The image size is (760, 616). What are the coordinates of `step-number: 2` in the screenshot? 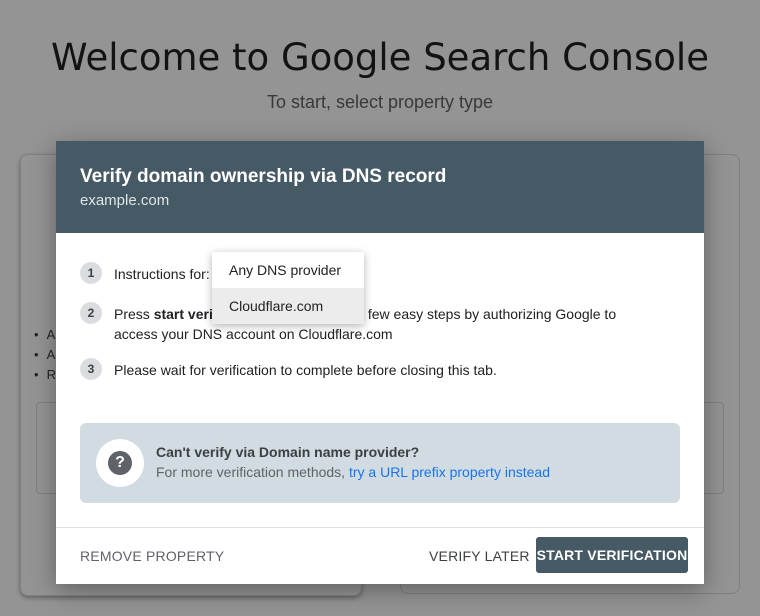 It's located at (91, 313).